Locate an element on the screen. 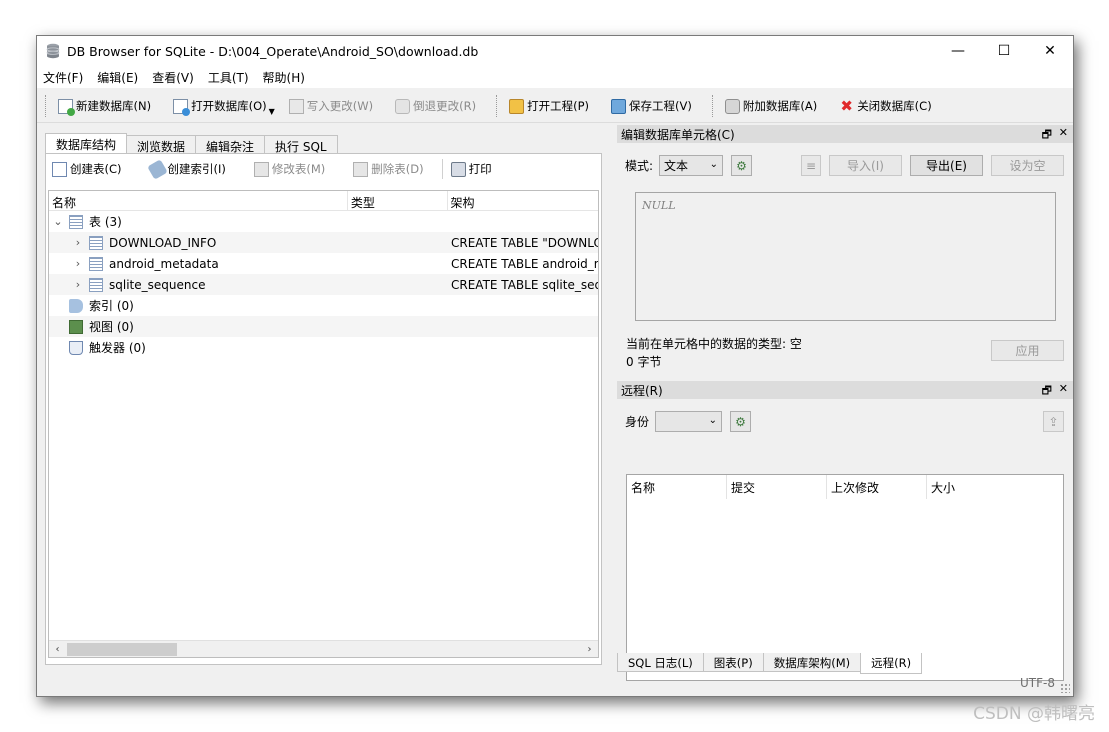 This screenshot has height=732, width=1109. identity-label: 身份 is located at coordinates (637, 422).